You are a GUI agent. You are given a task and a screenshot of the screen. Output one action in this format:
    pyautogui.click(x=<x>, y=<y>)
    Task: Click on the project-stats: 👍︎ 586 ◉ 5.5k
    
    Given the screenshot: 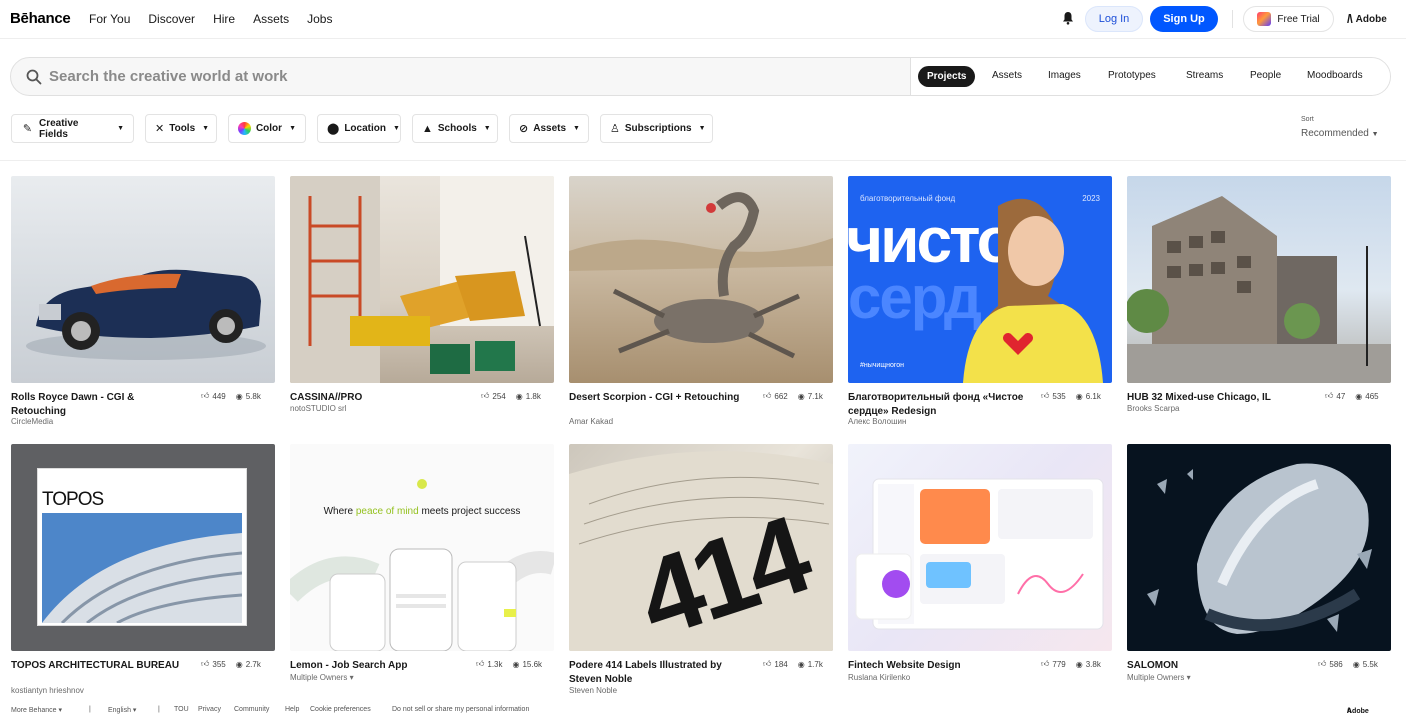 What is the action you would take?
    pyautogui.click(x=1348, y=664)
    